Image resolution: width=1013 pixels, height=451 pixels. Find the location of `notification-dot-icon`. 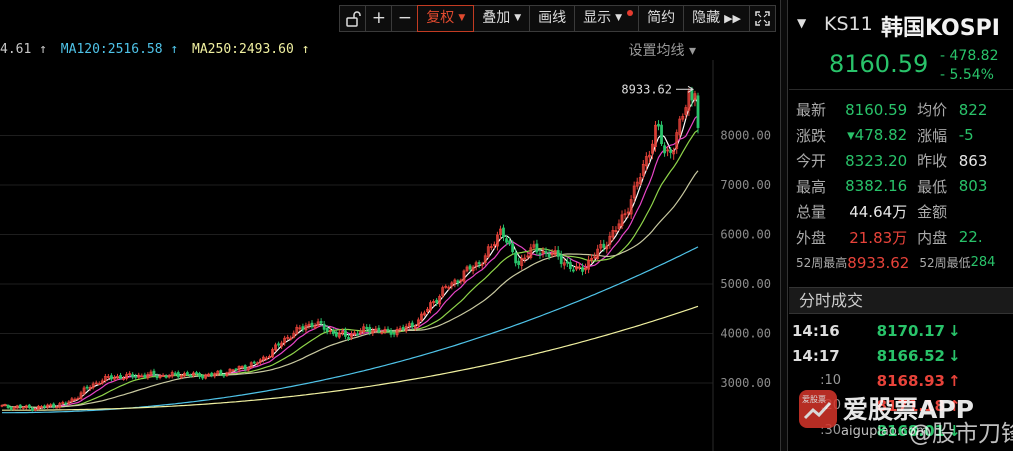

notification-dot-icon is located at coordinates (630, 13).